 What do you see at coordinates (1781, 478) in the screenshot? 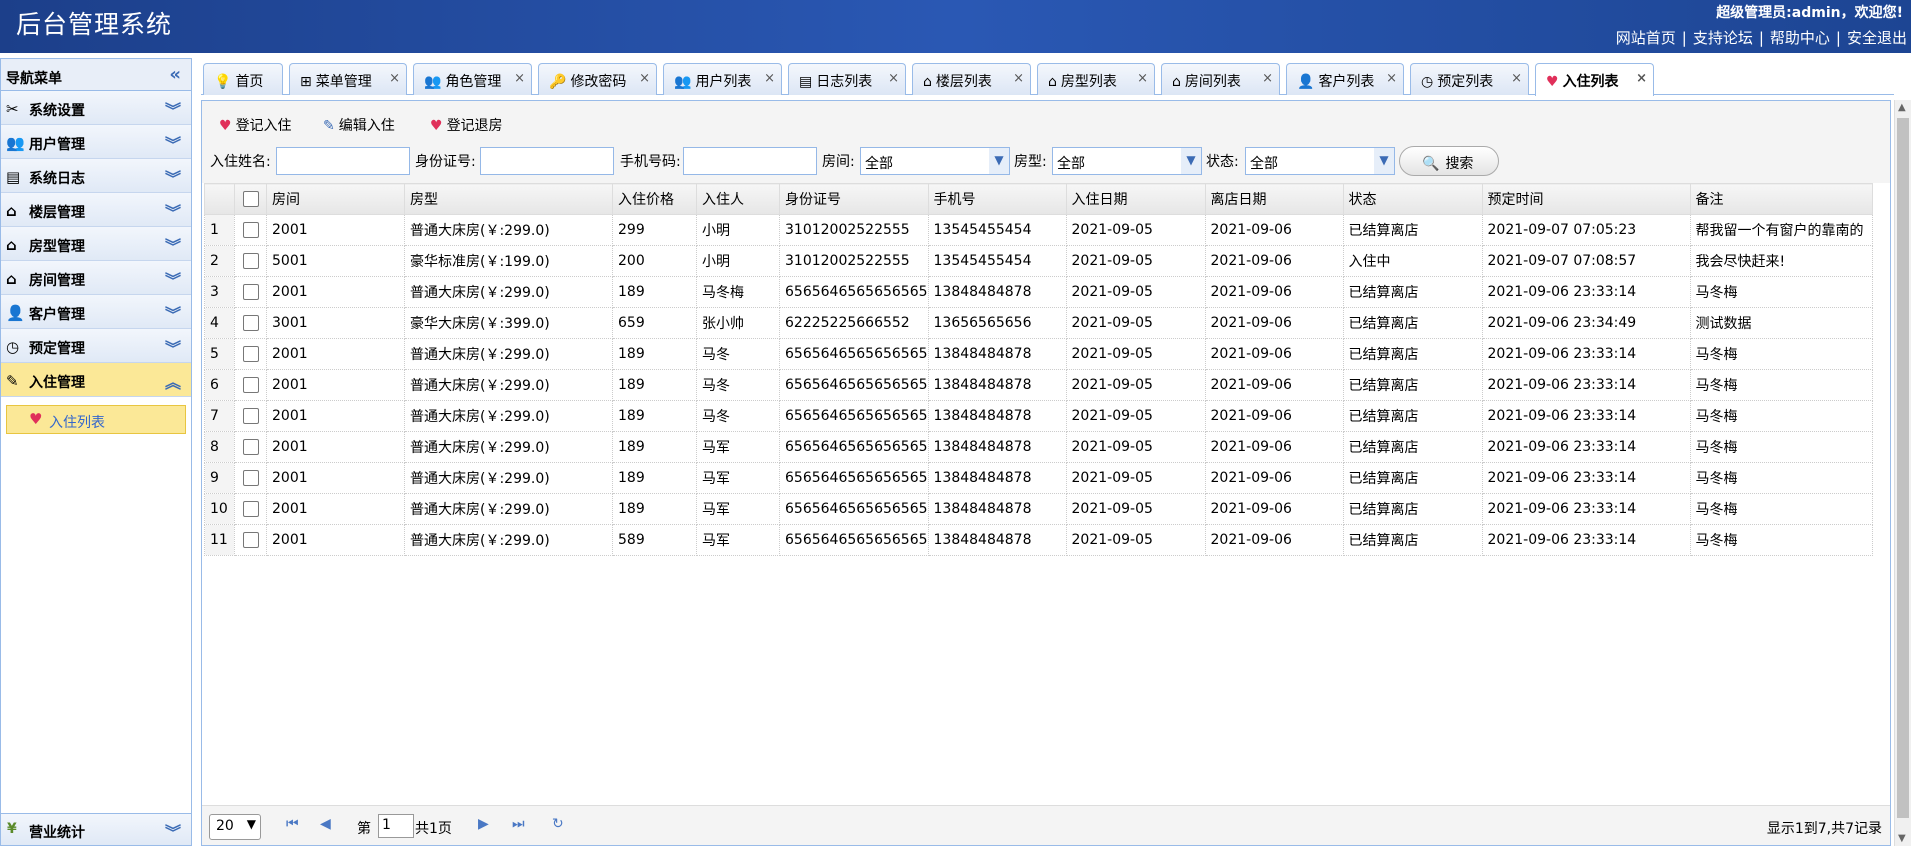
I see `cell-remark: 马冬梅` at bounding box center [1781, 478].